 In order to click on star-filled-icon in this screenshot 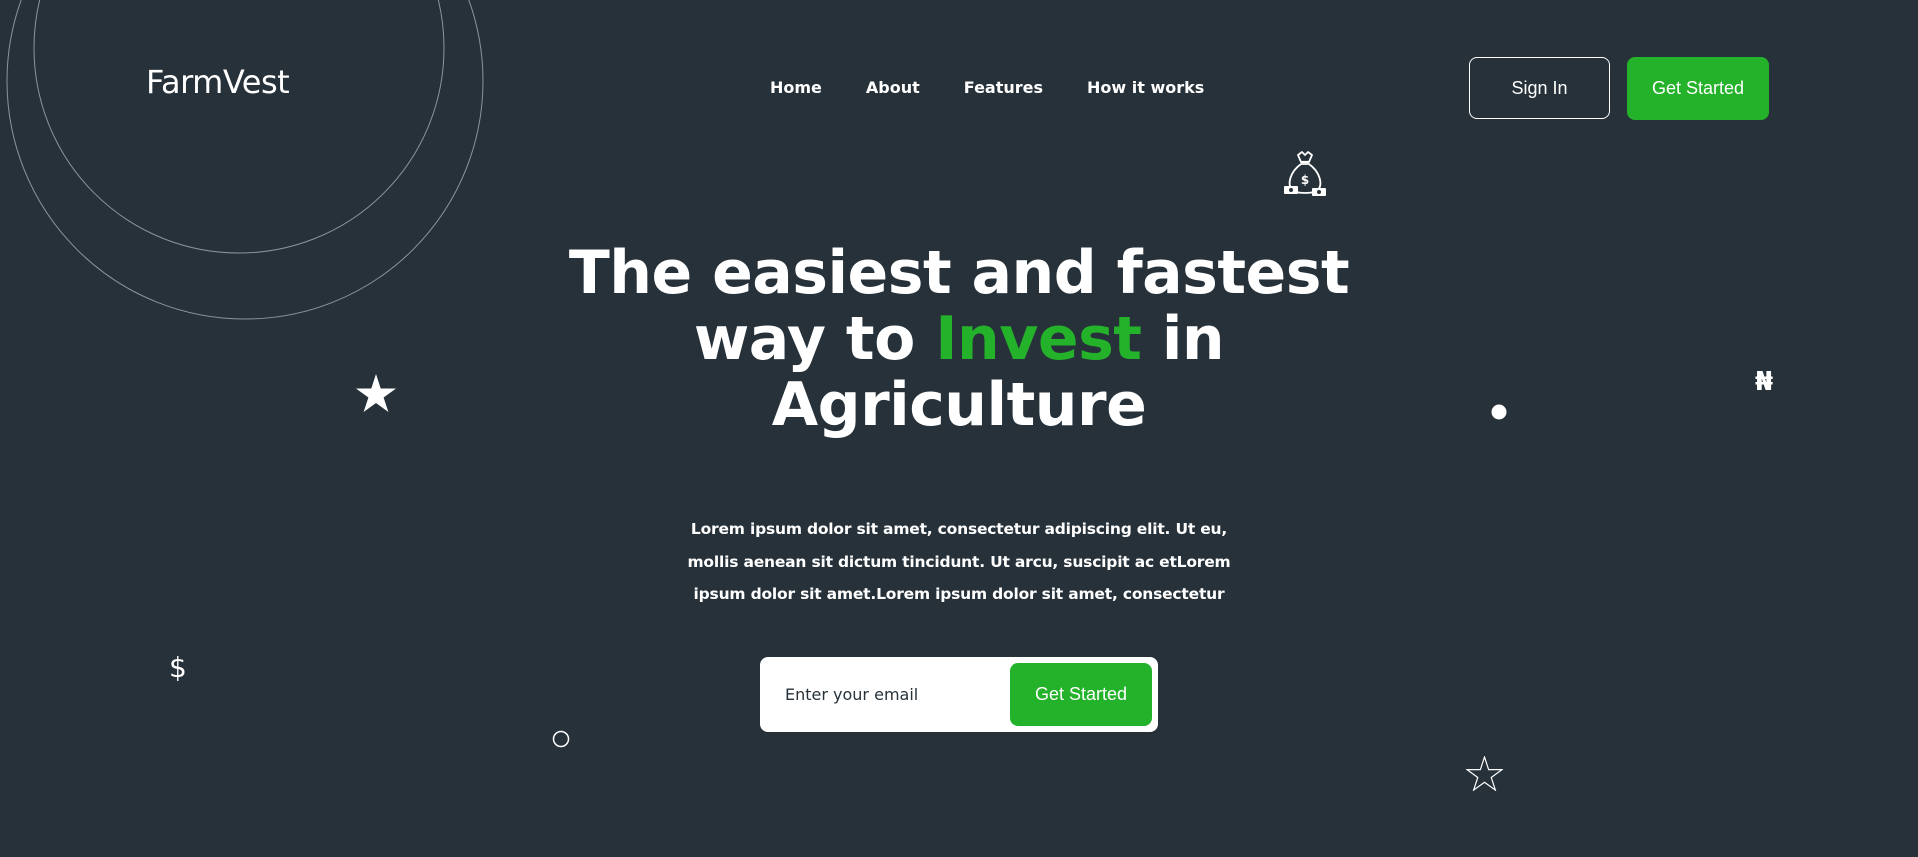, I will do `click(376, 393)`.